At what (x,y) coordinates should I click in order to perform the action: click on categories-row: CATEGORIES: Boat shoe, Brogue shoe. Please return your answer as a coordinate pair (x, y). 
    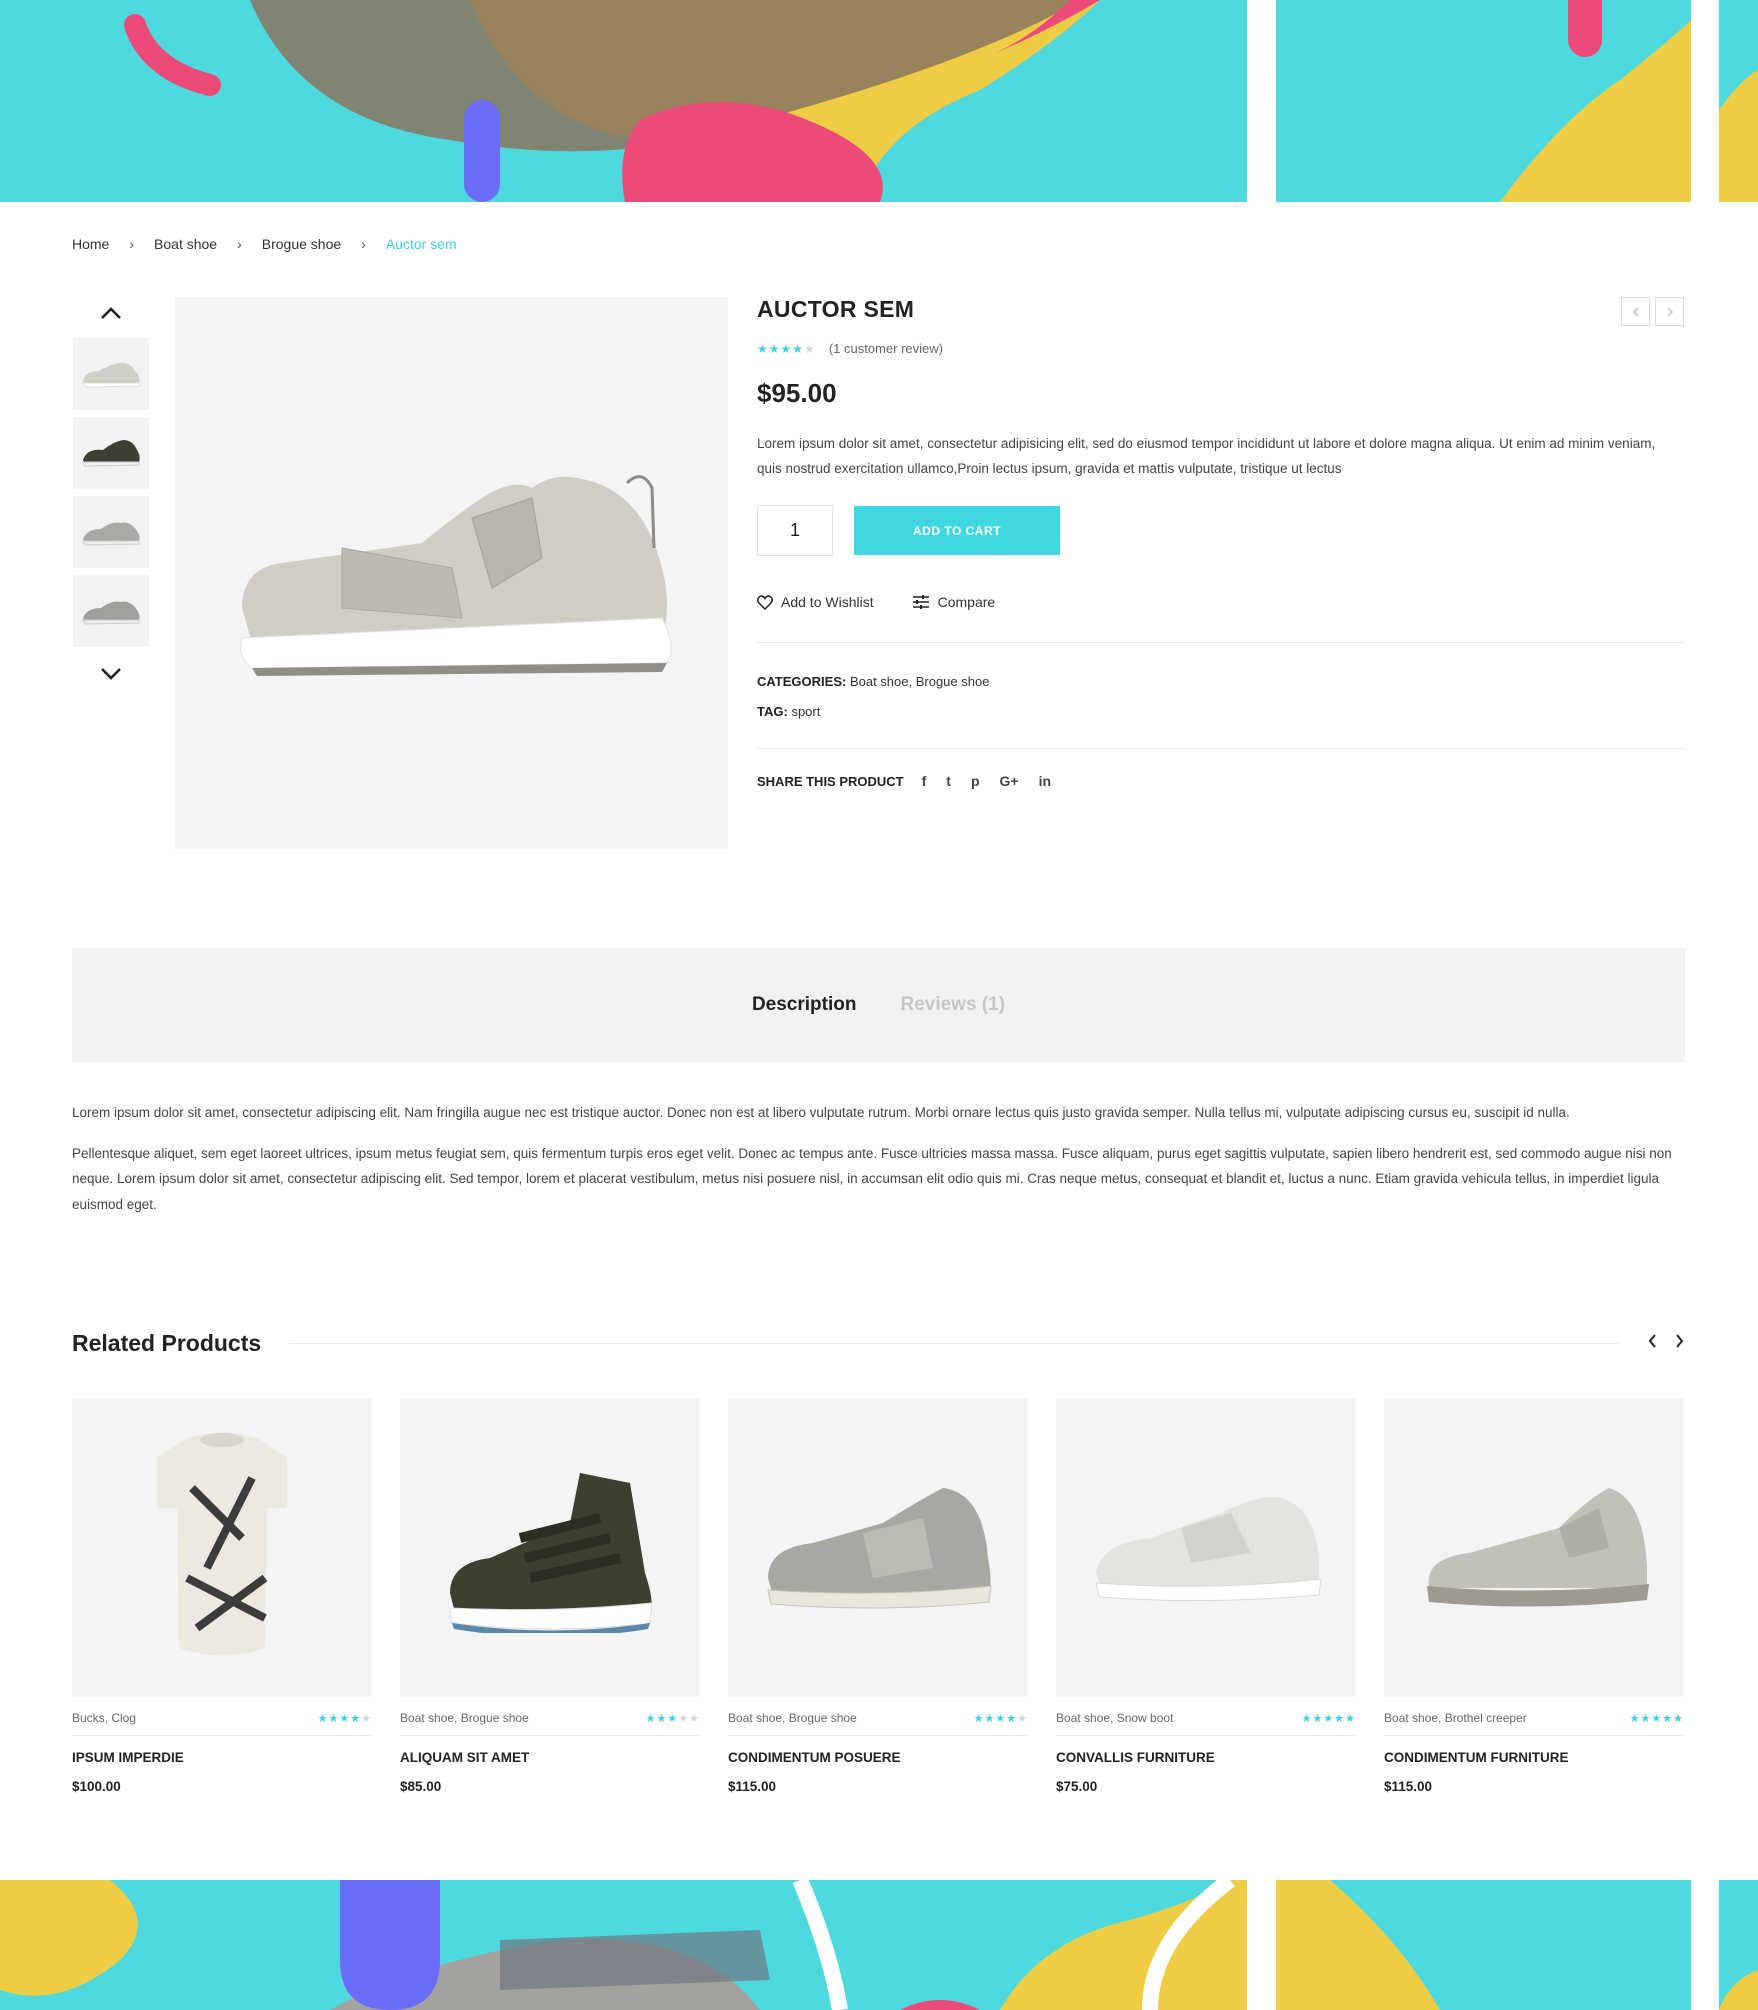
    Looking at the image, I should click on (1221, 682).